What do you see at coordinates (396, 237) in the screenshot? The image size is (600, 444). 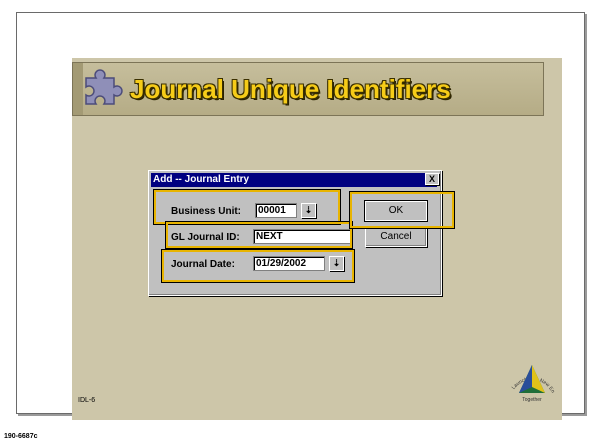 I see `cancel-button: Cancel` at bounding box center [396, 237].